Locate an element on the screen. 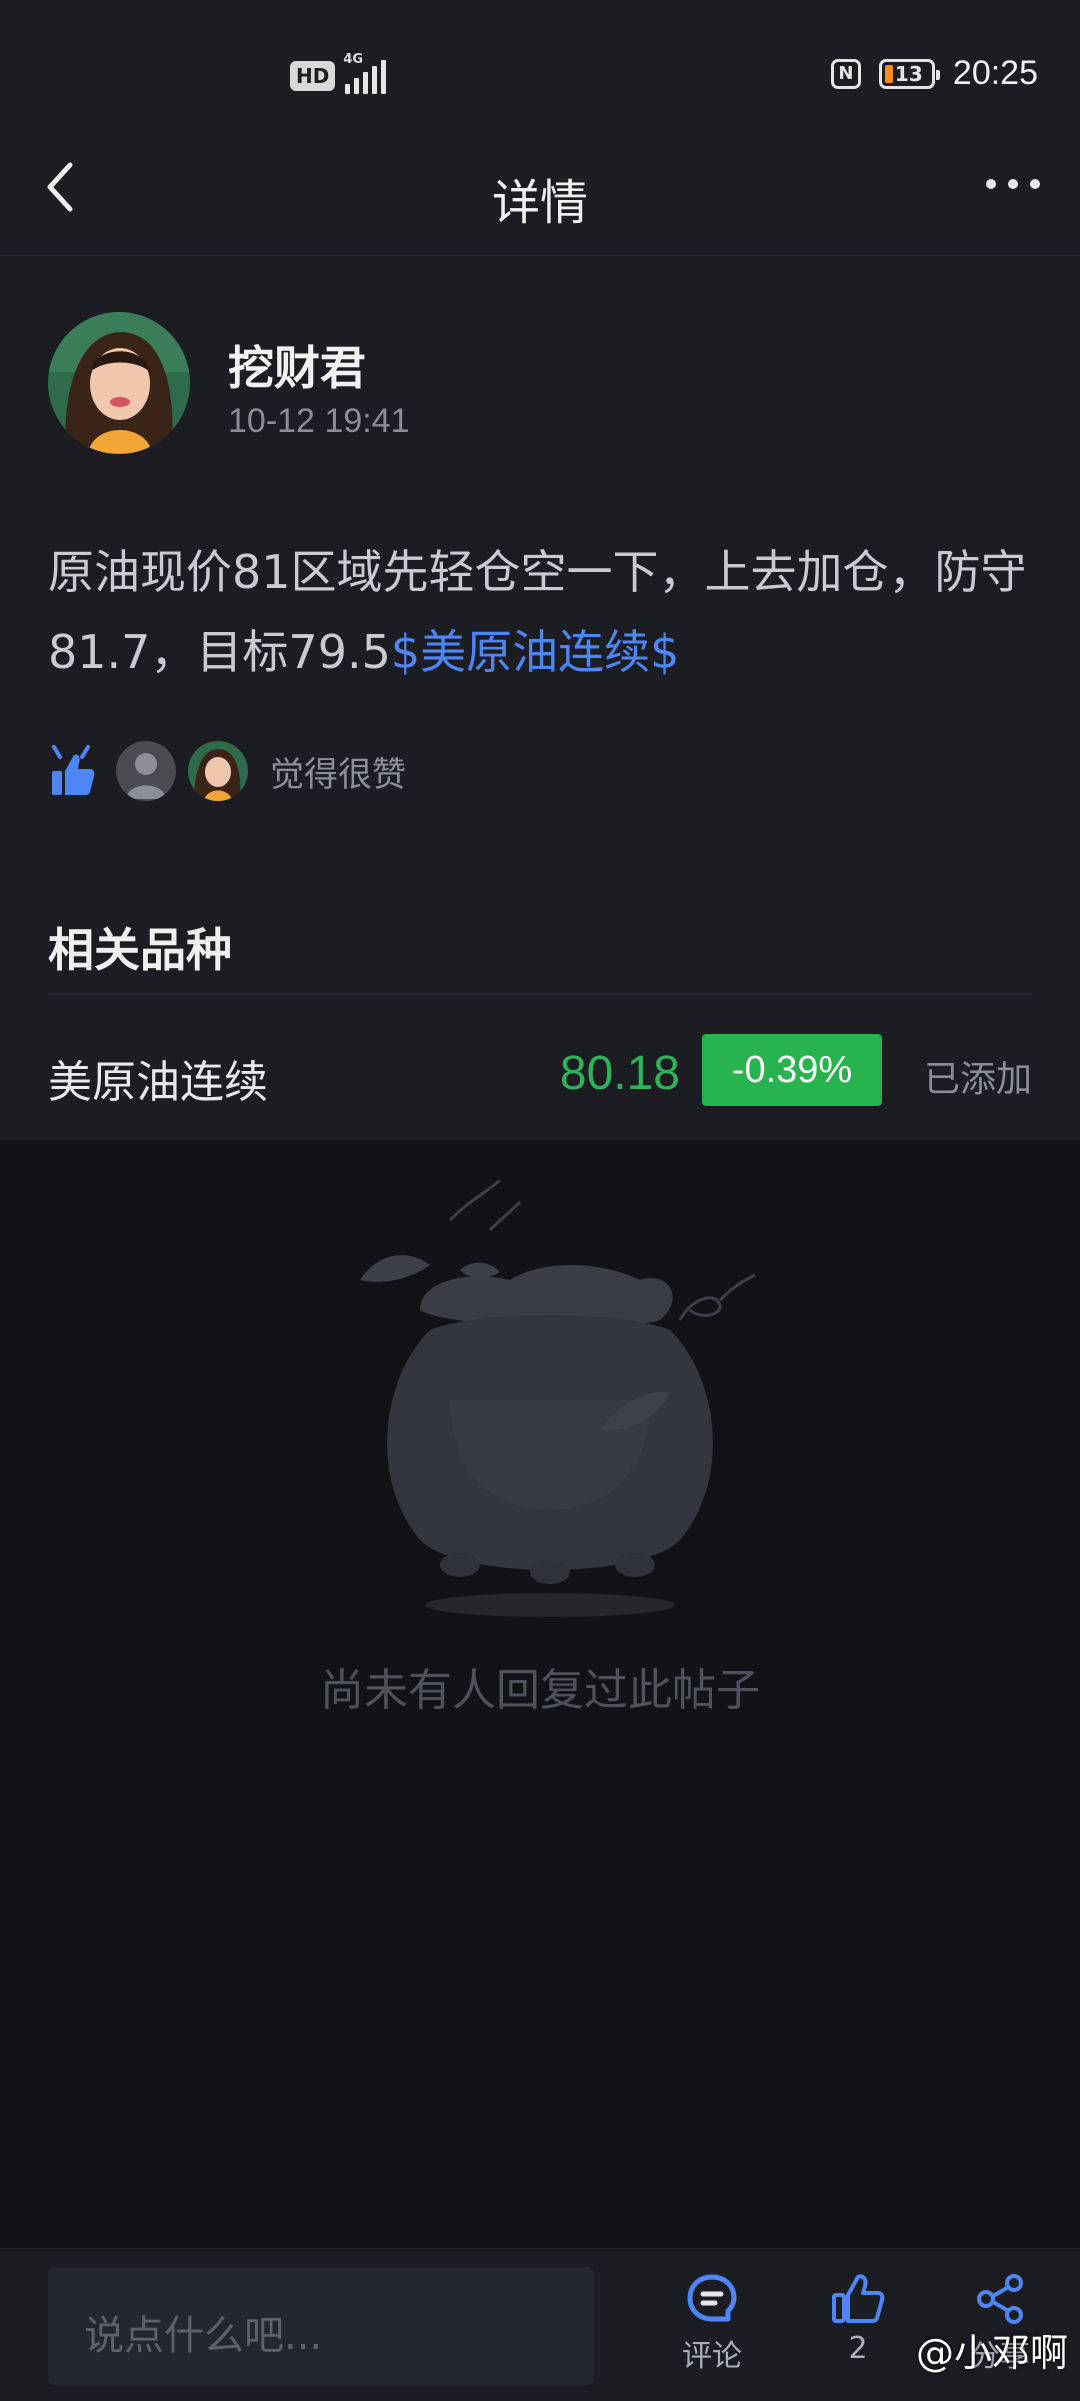 The width and height of the screenshot is (1080, 2401). watermark: @小邓啊 is located at coordinates (991, 2353).